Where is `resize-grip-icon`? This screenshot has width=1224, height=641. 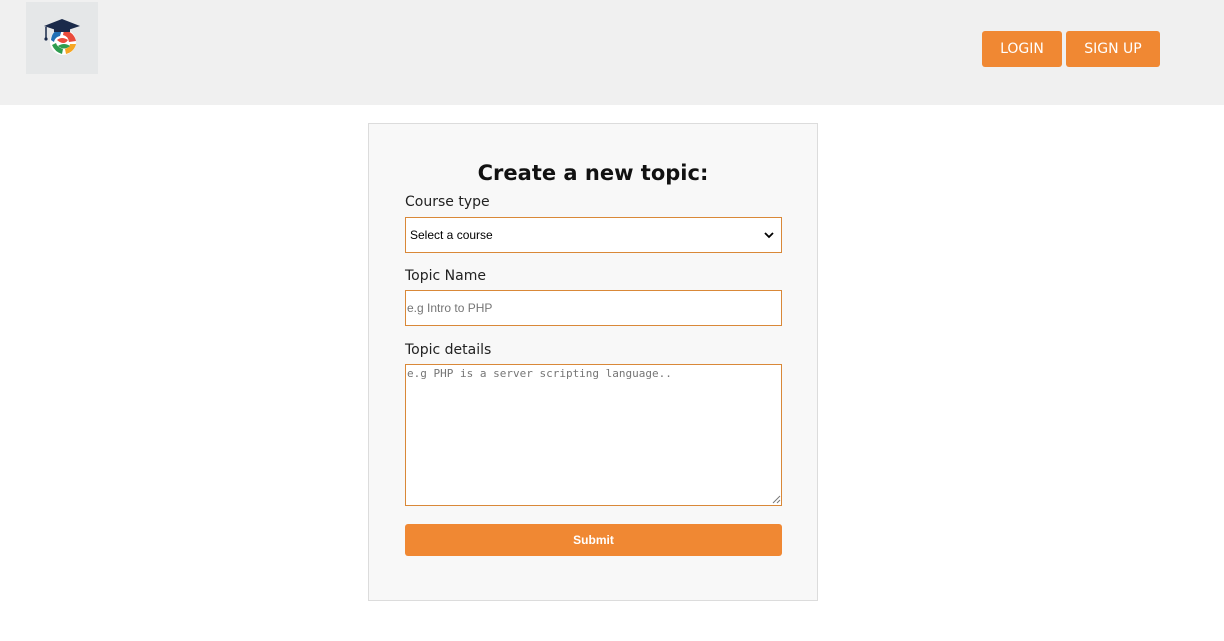 resize-grip-icon is located at coordinates (776, 499).